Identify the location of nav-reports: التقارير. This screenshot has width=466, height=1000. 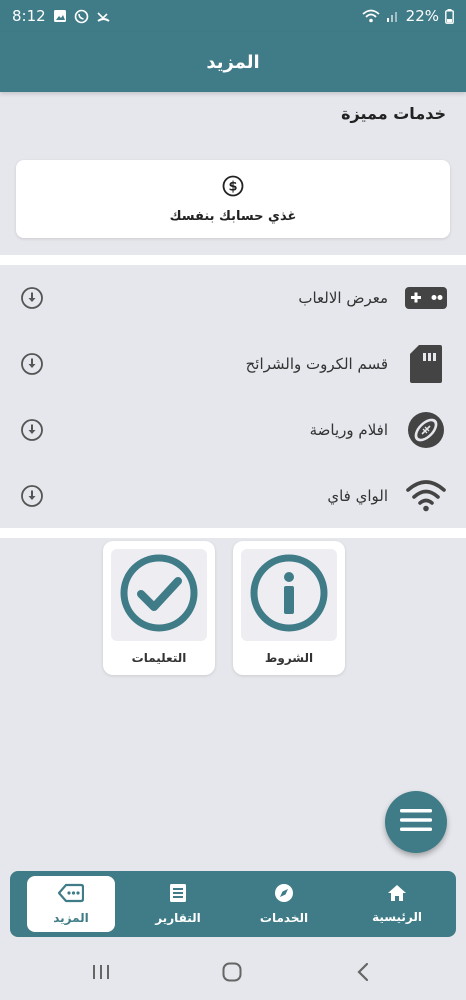
(178, 904).